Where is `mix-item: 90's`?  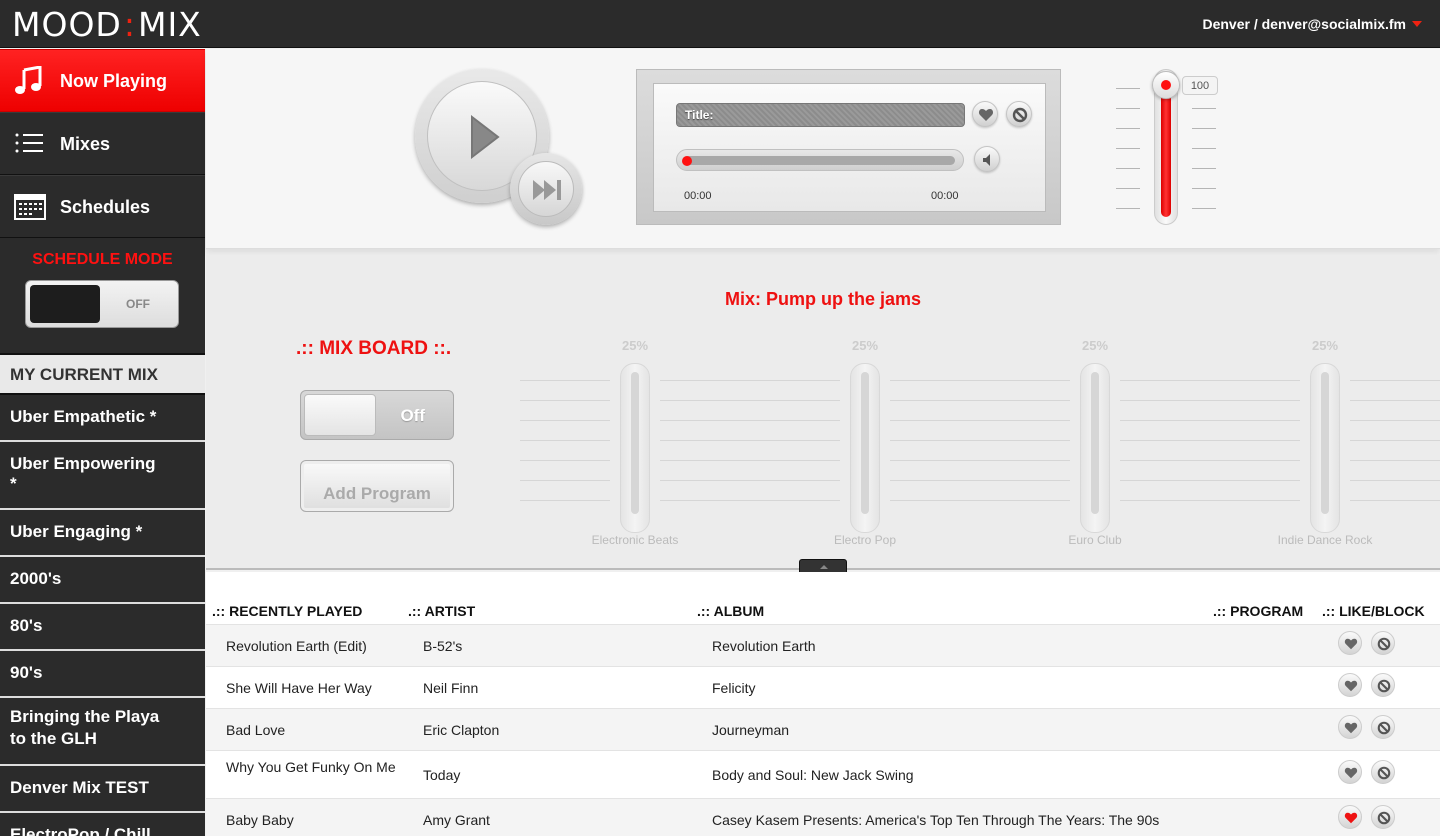 mix-item: 90's is located at coordinates (102, 674).